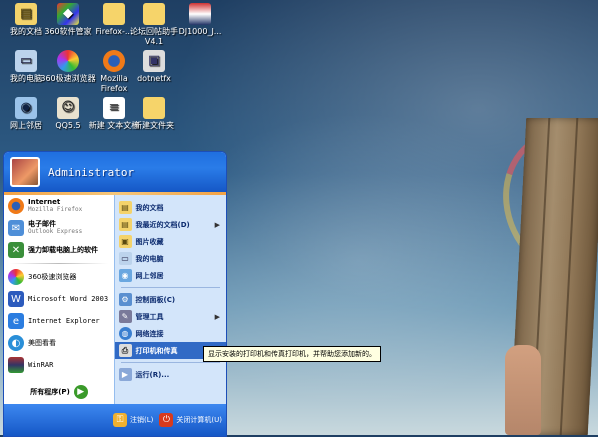 The width and height of the screenshot is (598, 437). I want to click on desktop-icon-dotnetfx: ▣ dotnetfx, so click(154, 67).